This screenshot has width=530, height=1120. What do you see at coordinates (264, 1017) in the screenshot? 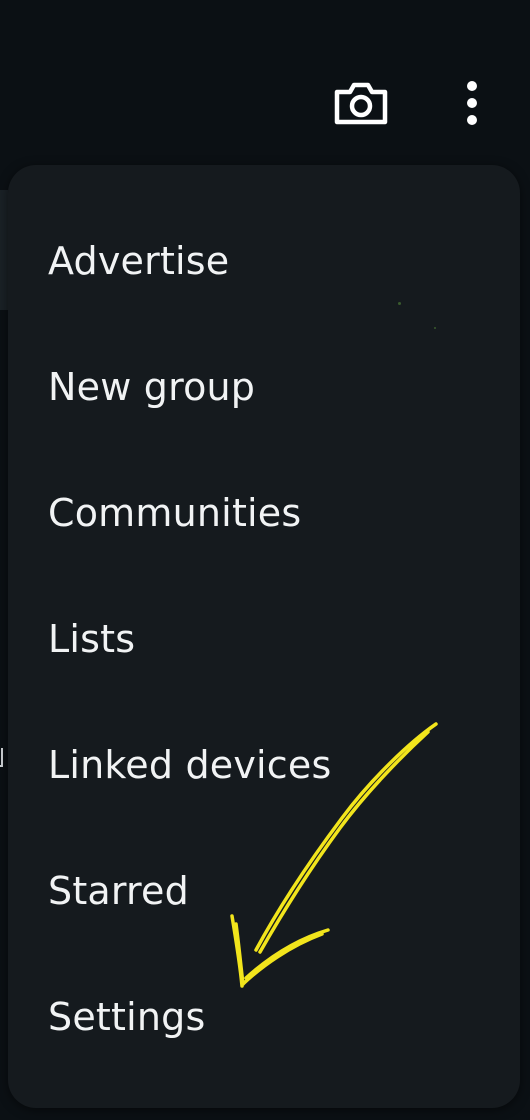
I see `menu-item-settings: Settings` at bounding box center [264, 1017].